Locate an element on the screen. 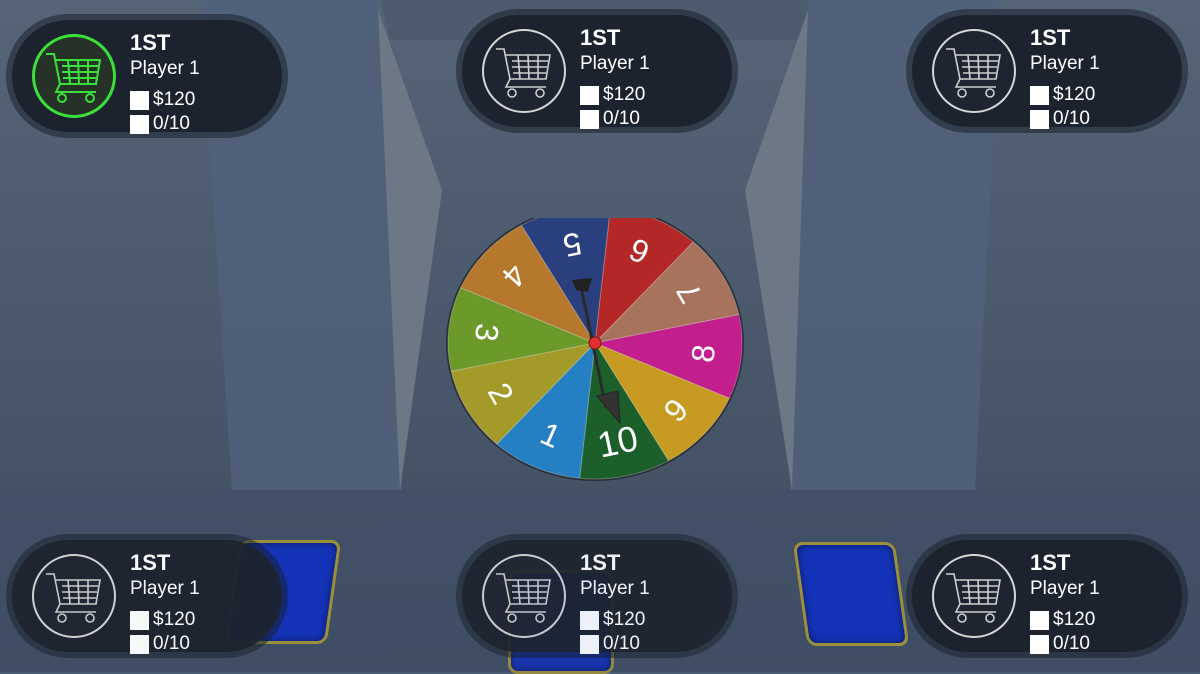  spin-wheel: 67891012345 is located at coordinates (595, 360).